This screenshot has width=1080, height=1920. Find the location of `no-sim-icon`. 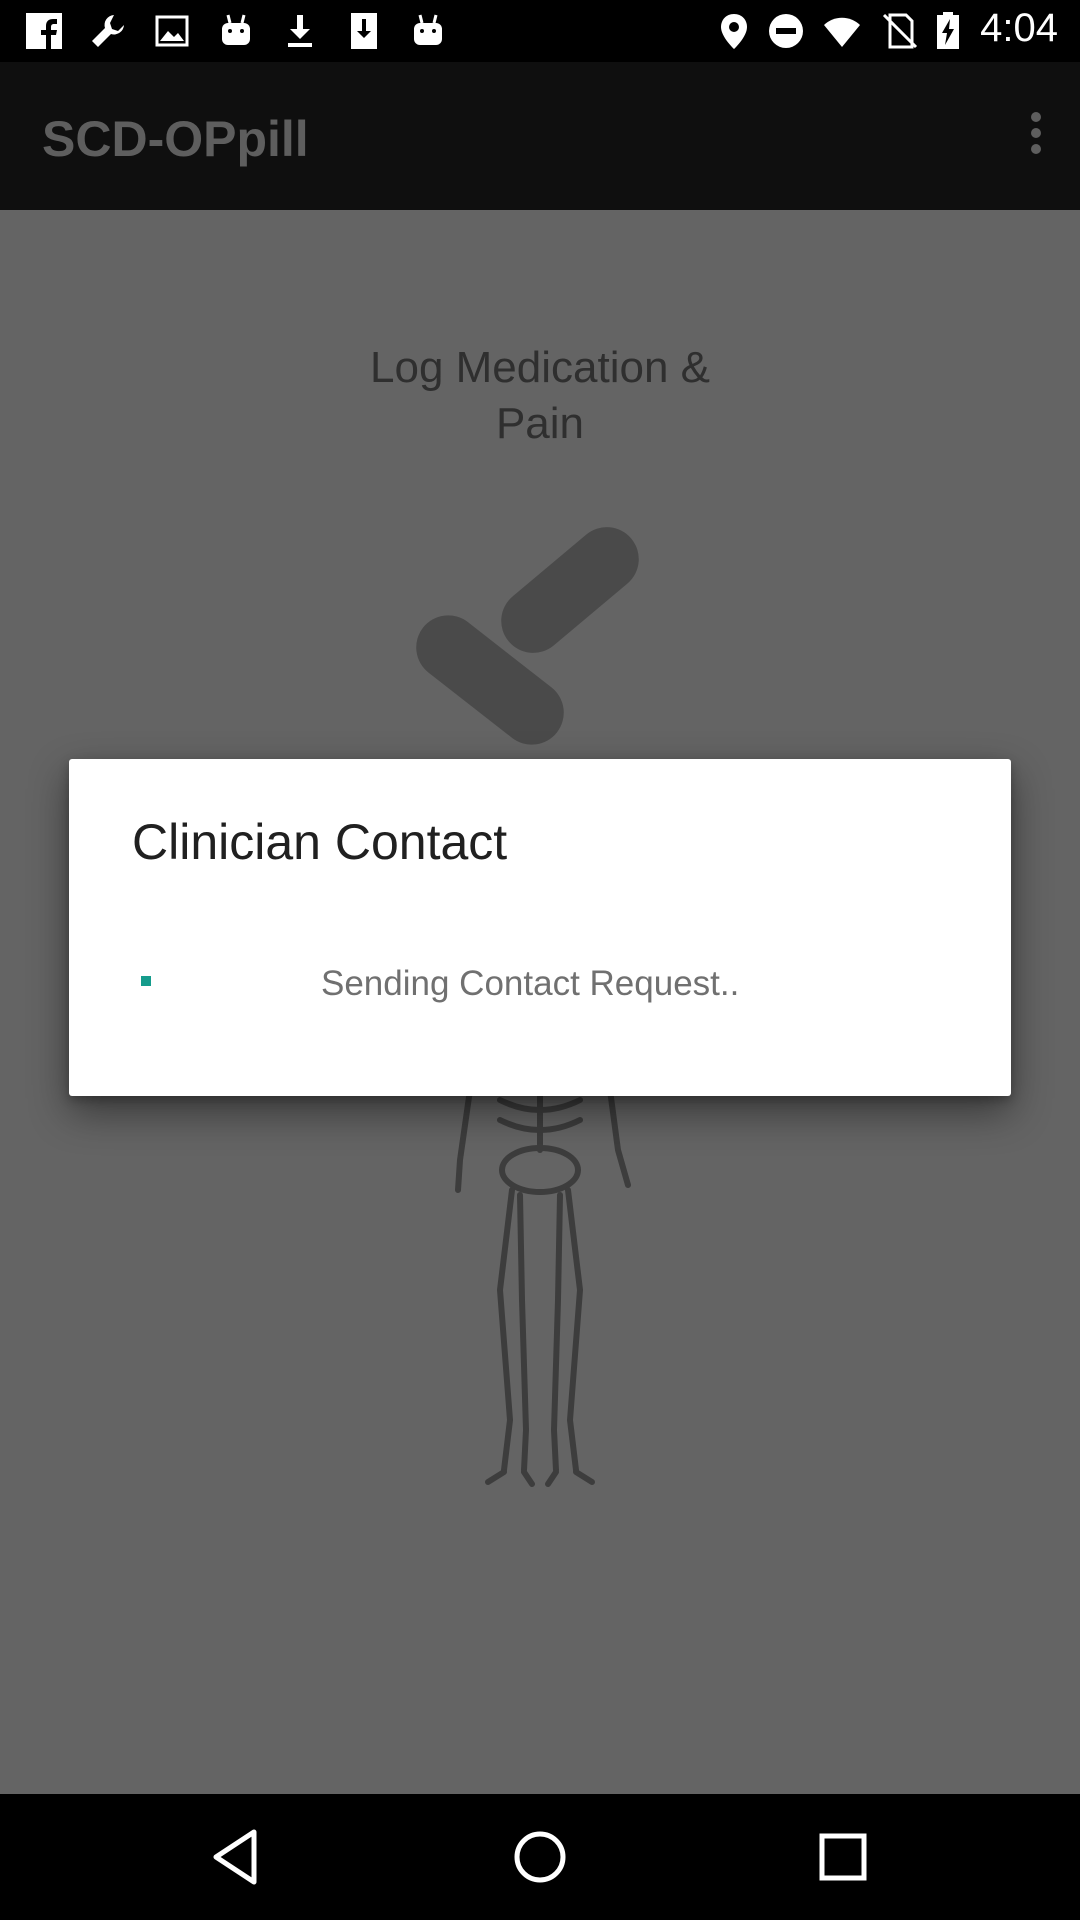

no-sim-icon is located at coordinates (900, 31).